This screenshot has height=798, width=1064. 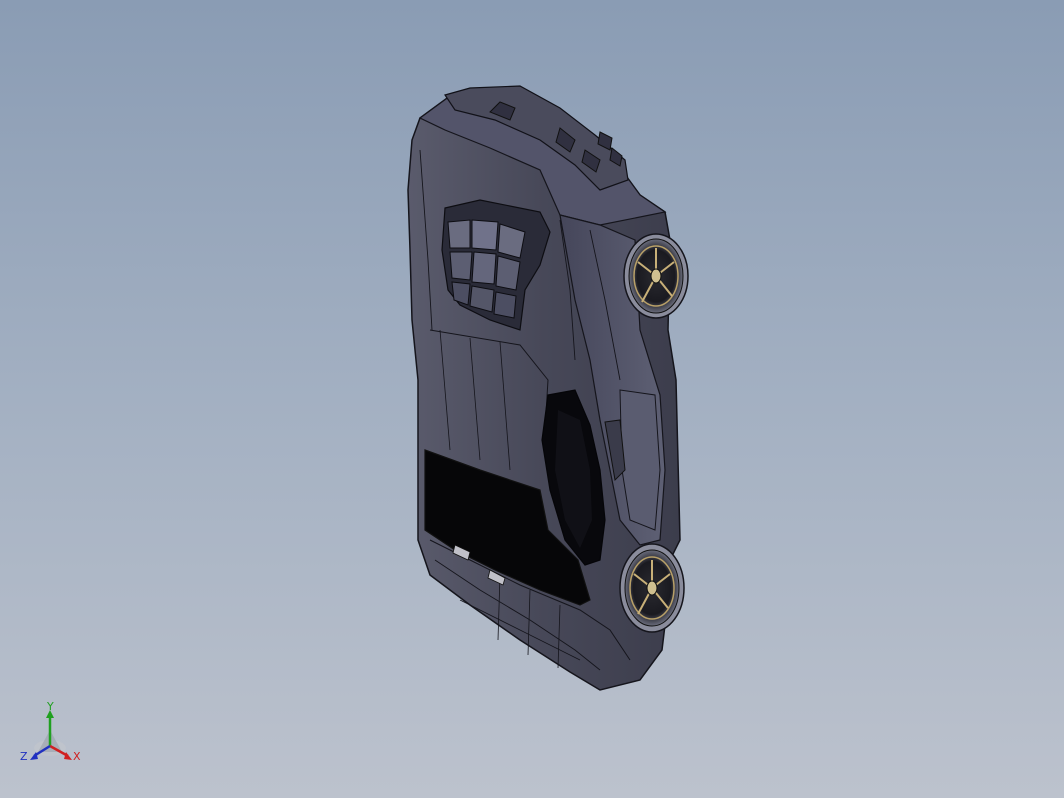 What do you see at coordinates (50, 707) in the screenshot?
I see `y-axis-label: Y` at bounding box center [50, 707].